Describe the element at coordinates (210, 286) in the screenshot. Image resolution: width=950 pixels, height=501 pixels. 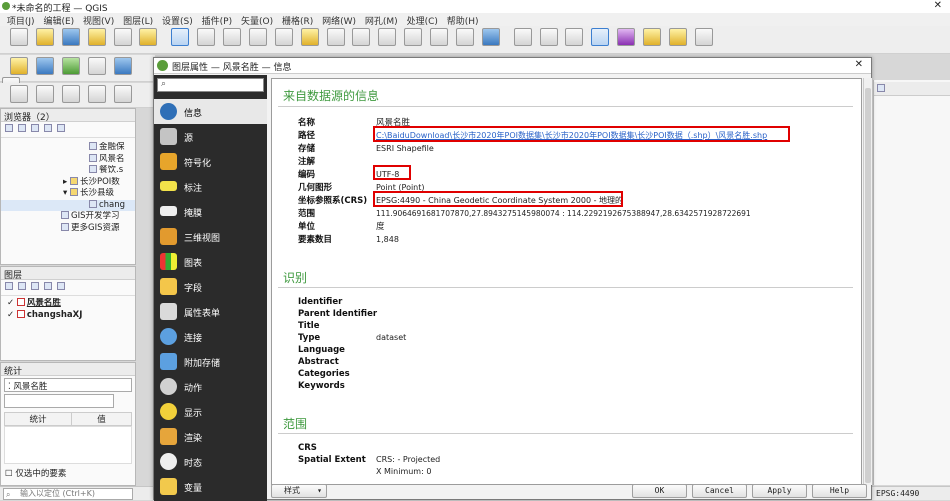
I see `nav-fields: 字段` at that location.